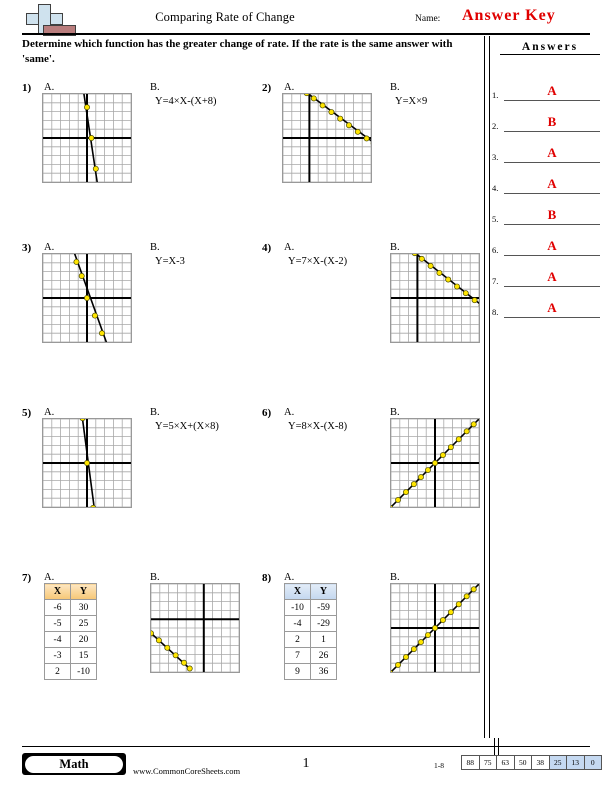 The height and width of the screenshot is (792, 612). Describe the element at coordinates (137, 157) in the screenshot. I see `problem-1: 1) A. B. Y=4×X-(X+8)` at that location.